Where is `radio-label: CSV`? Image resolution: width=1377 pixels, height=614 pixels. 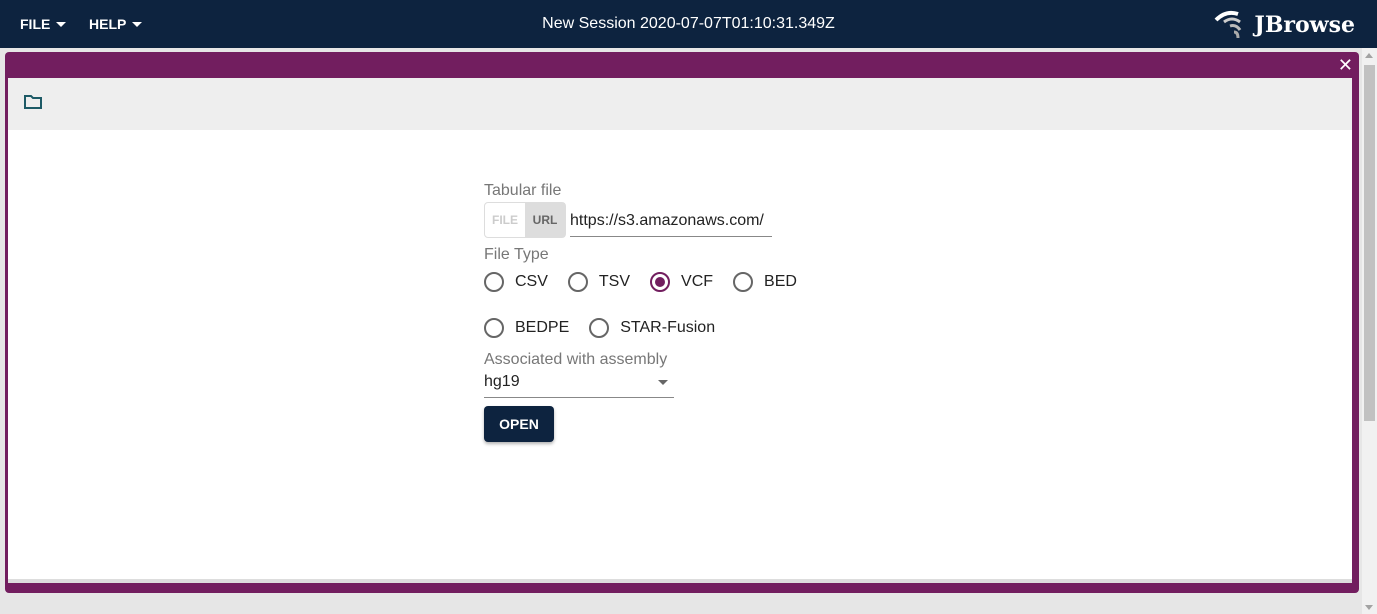
radio-label: CSV is located at coordinates (531, 281).